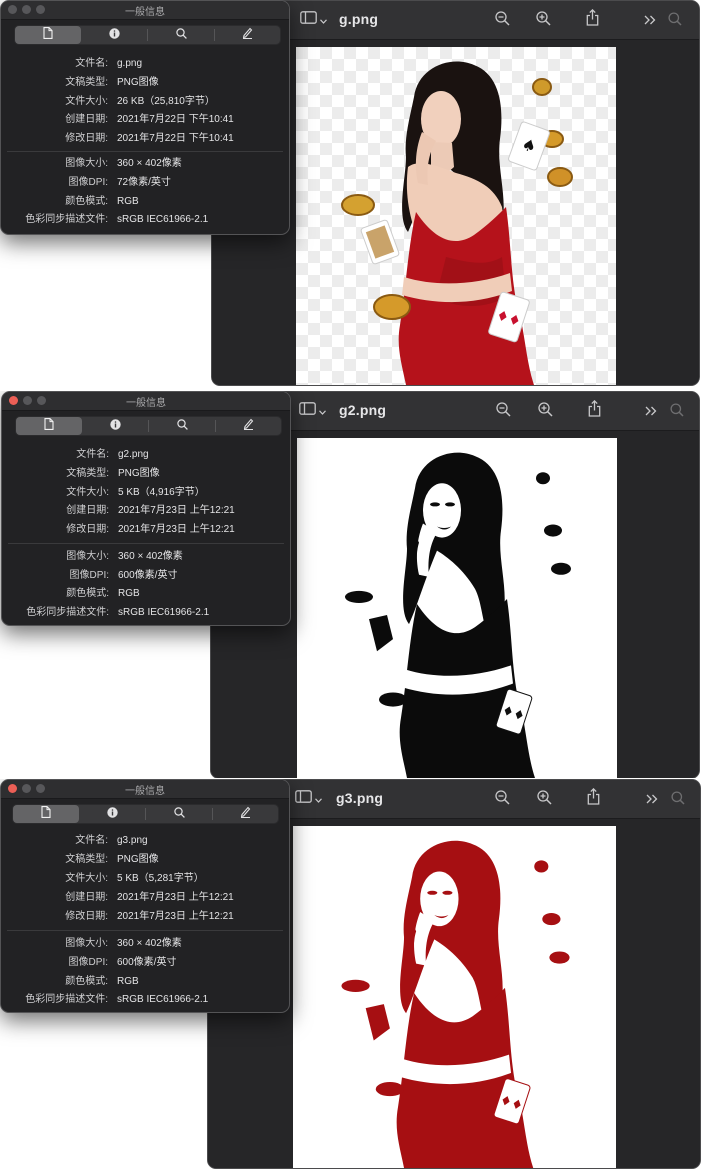 The image size is (703, 1169). Describe the element at coordinates (145, 139) in the screenshot. I see `info-row: 修改日期: 2021年7月22日 下午10:41` at that location.